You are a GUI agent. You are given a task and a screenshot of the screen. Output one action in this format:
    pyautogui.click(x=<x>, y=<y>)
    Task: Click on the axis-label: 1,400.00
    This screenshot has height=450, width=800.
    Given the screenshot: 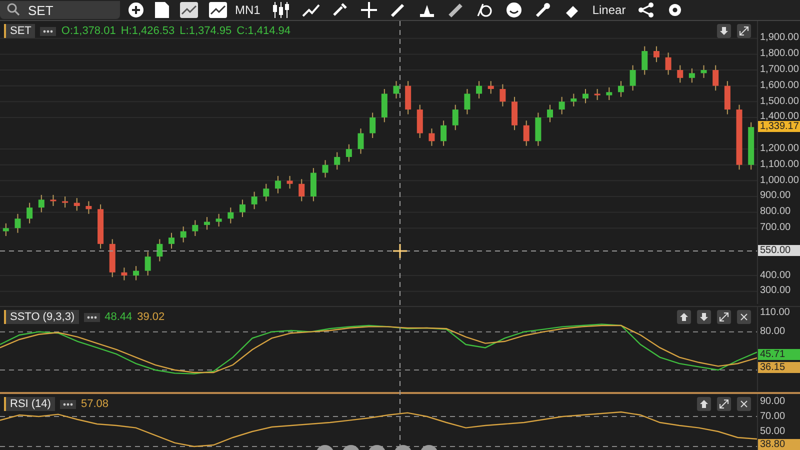 What is the action you would take?
    pyautogui.click(x=779, y=116)
    